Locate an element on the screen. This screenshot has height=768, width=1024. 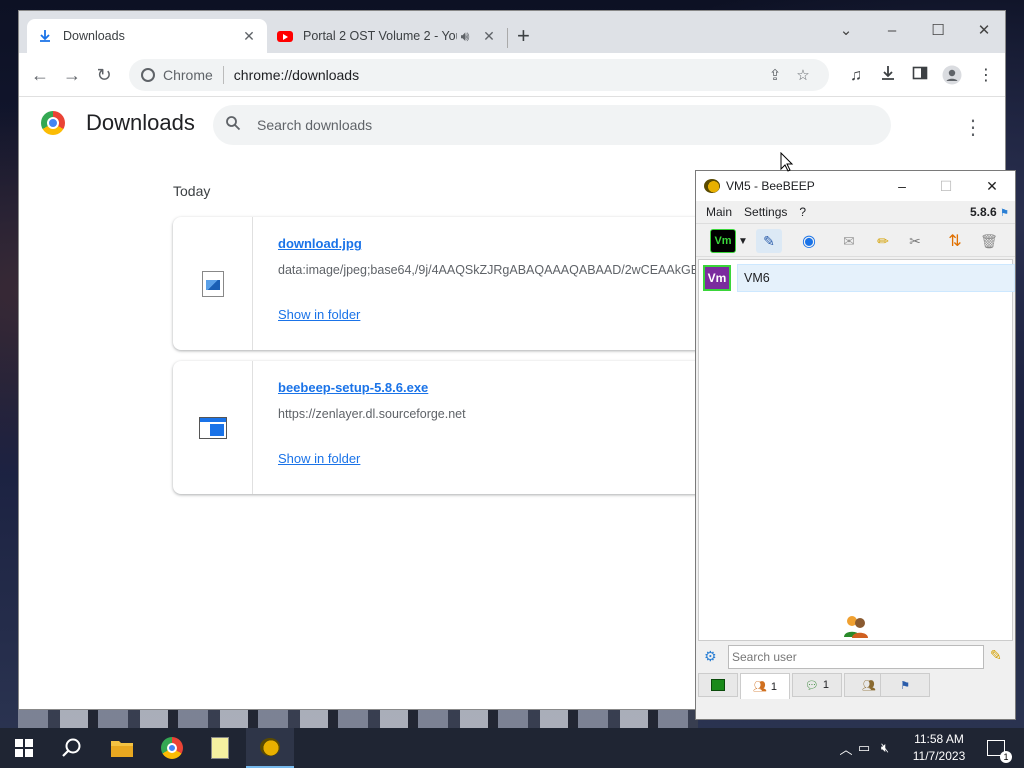
tab-search-button: ⌄ is located at coordinates (846, 31).